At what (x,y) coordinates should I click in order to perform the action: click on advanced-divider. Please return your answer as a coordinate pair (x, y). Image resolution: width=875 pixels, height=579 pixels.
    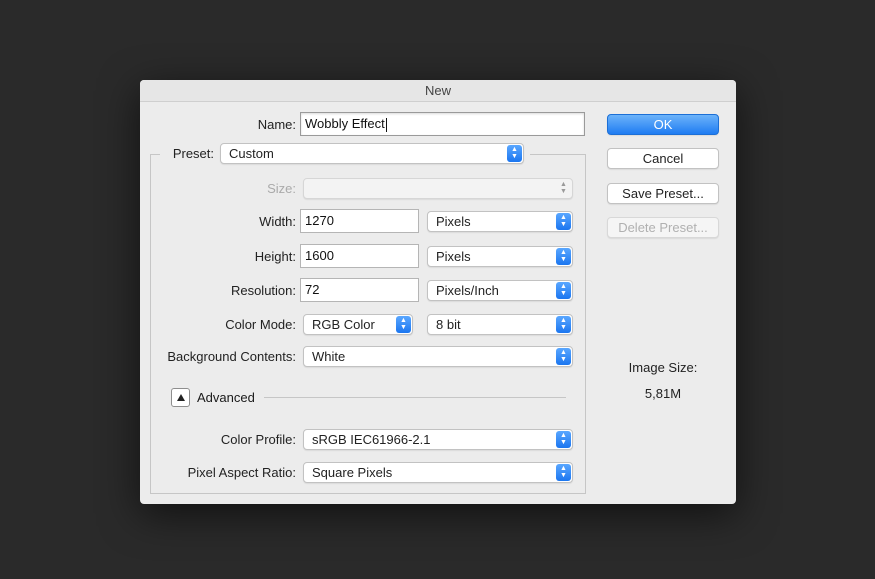
    Looking at the image, I should click on (415, 397).